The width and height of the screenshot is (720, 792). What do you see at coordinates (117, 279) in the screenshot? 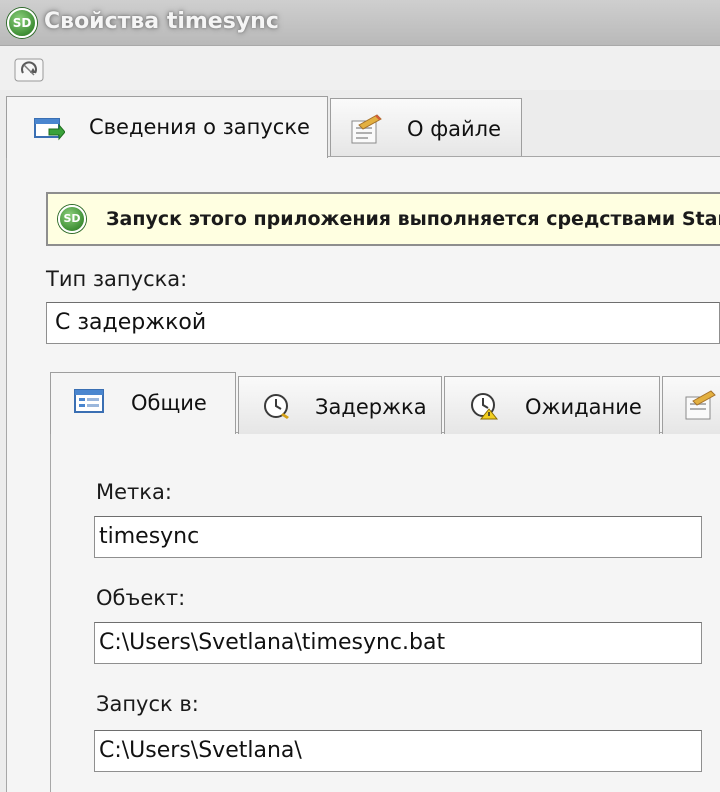
I see `launch-type-label: Тип запуска:` at bounding box center [117, 279].